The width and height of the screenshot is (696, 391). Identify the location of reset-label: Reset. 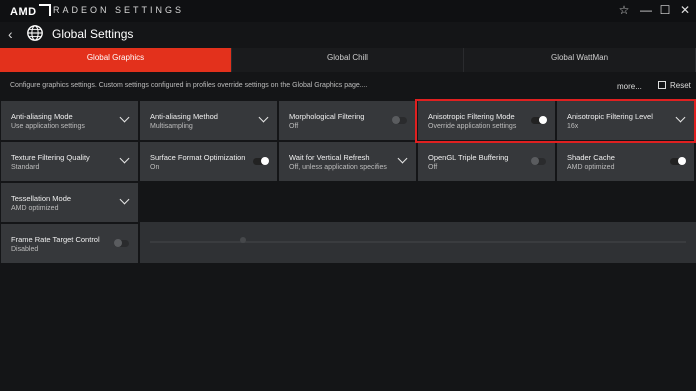
(680, 85).